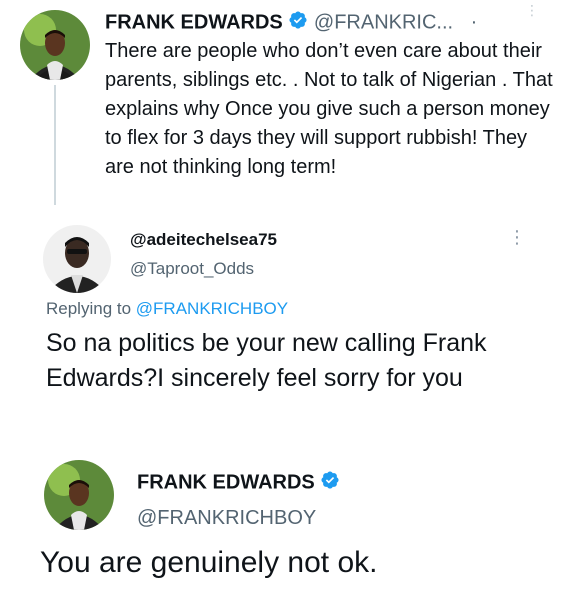 Image resolution: width=584 pixels, height=605 pixels. What do you see at coordinates (226, 482) in the screenshot?
I see `tweet2-author-name: FRANK EDWARDS` at bounding box center [226, 482].